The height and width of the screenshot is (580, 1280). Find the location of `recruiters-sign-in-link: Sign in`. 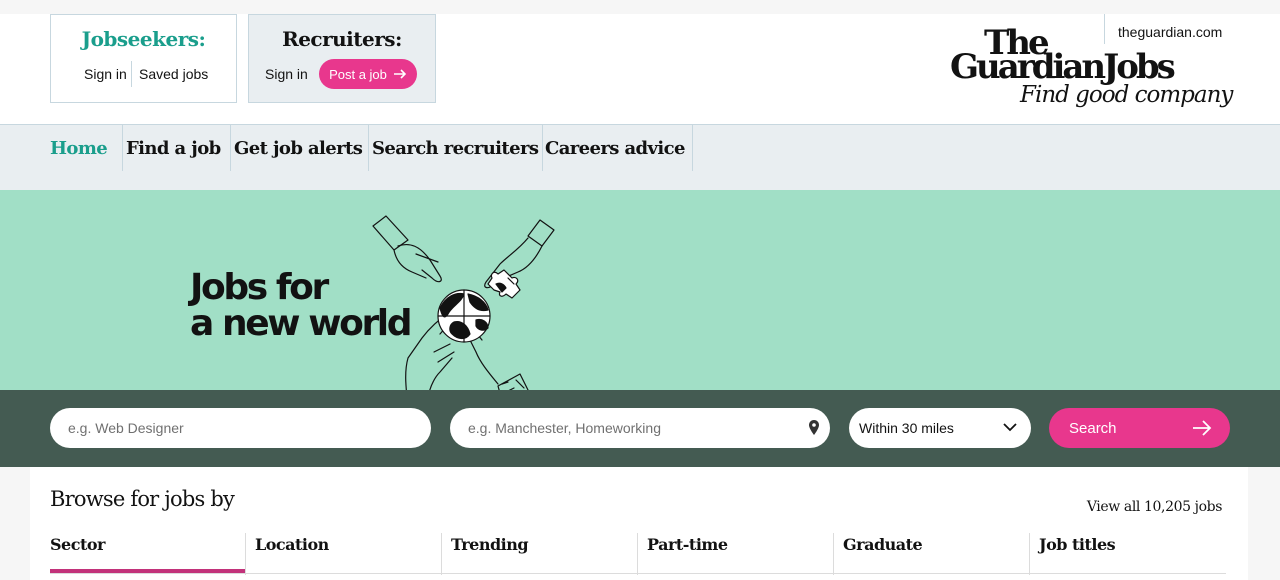

recruiters-sign-in-link: Sign in is located at coordinates (286, 74).